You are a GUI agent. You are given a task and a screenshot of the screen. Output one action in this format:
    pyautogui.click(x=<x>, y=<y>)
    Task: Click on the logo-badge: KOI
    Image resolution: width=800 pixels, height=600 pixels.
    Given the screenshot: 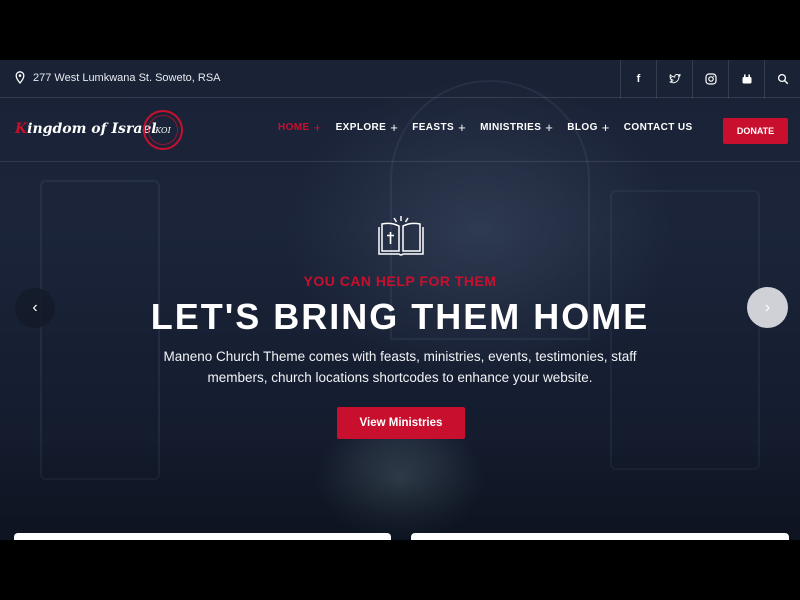 What is the action you would take?
    pyautogui.click(x=163, y=130)
    